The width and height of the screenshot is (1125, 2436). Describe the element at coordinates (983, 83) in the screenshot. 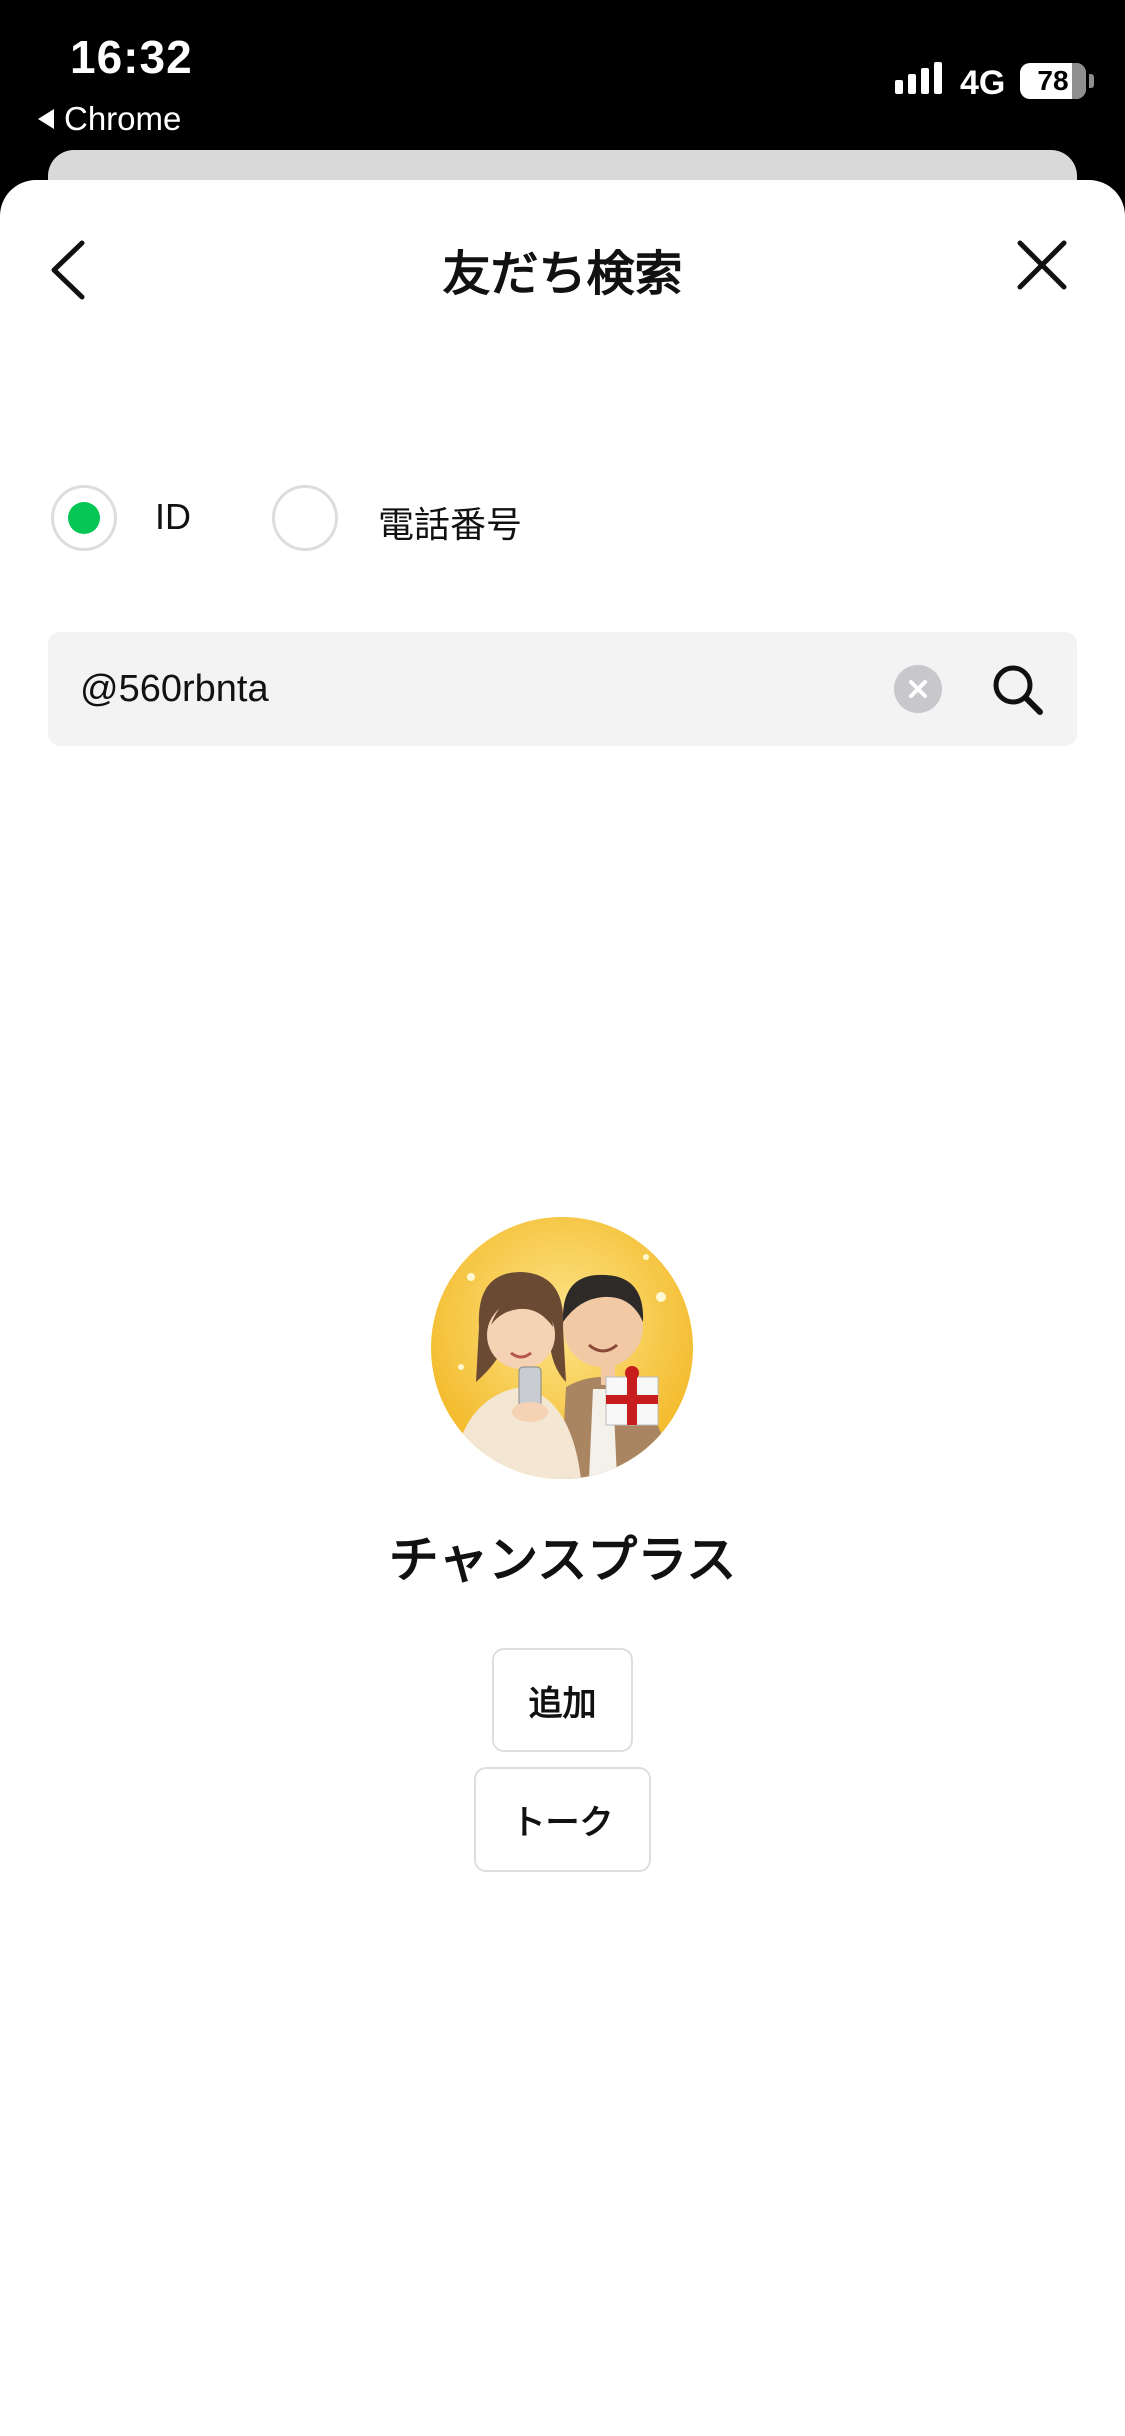

I see `network-type: 4G` at that location.